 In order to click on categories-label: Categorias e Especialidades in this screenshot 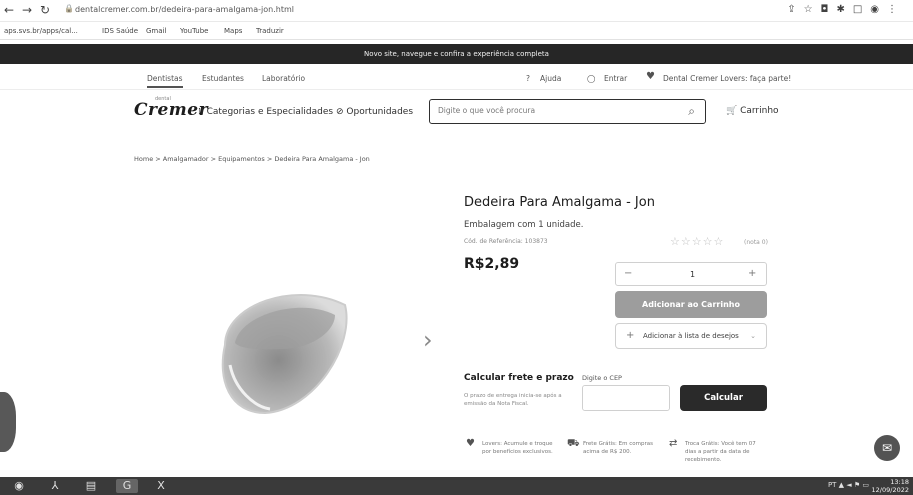, I will do `click(270, 112)`.